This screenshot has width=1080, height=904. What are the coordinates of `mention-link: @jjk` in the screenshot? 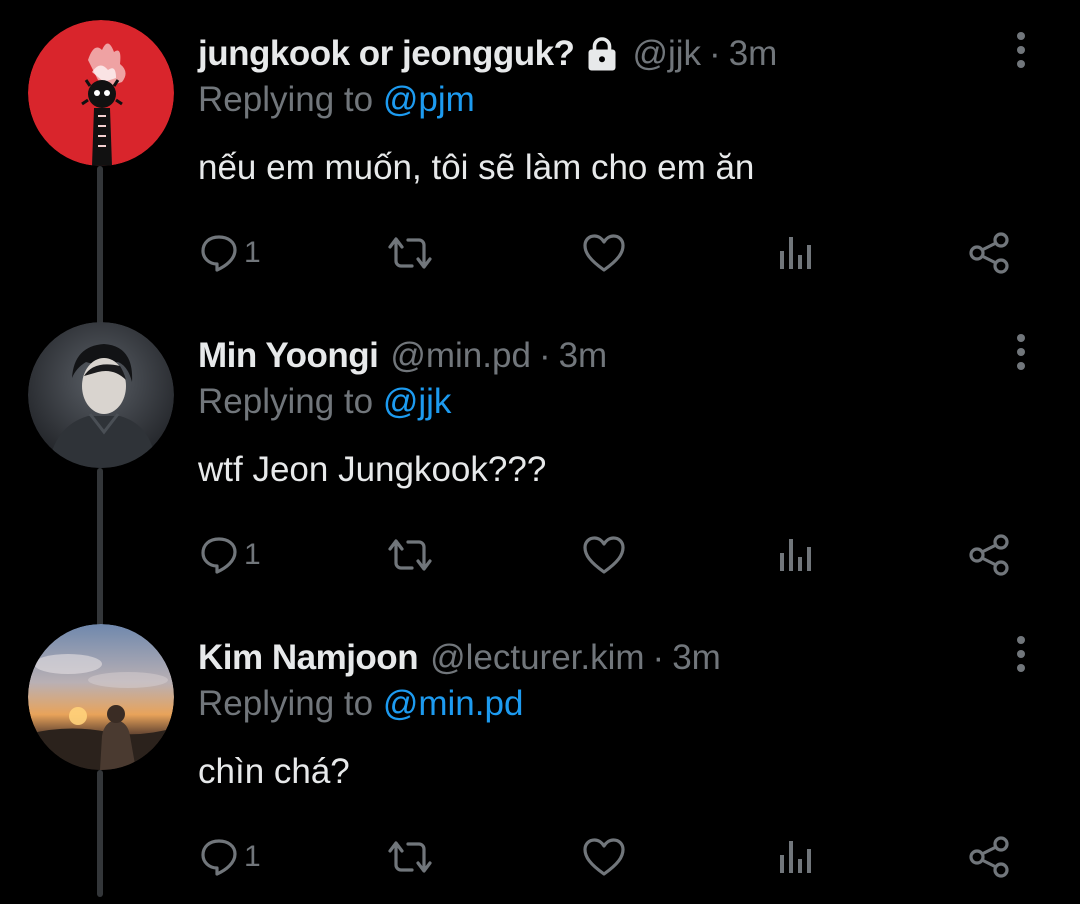 It's located at (417, 401).